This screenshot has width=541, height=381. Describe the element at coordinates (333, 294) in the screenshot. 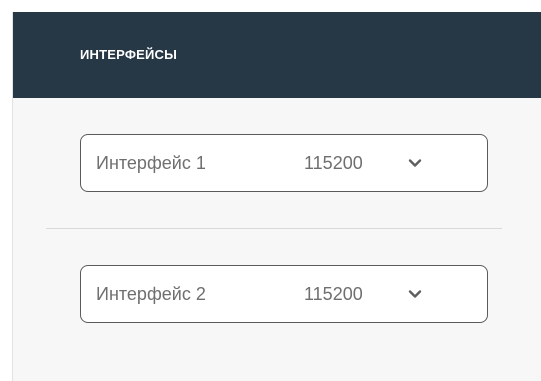

I see `interface-2-baud-value: 115200` at that location.